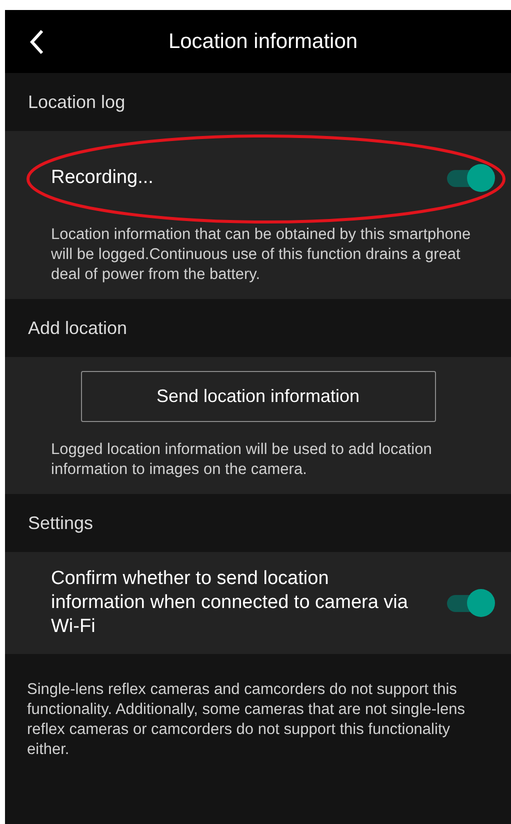 The image size is (511, 824). What do you see at coordinates (61, 523) in the screenshot?
I see `section-header: Settings` at bounding box center [61, 523].